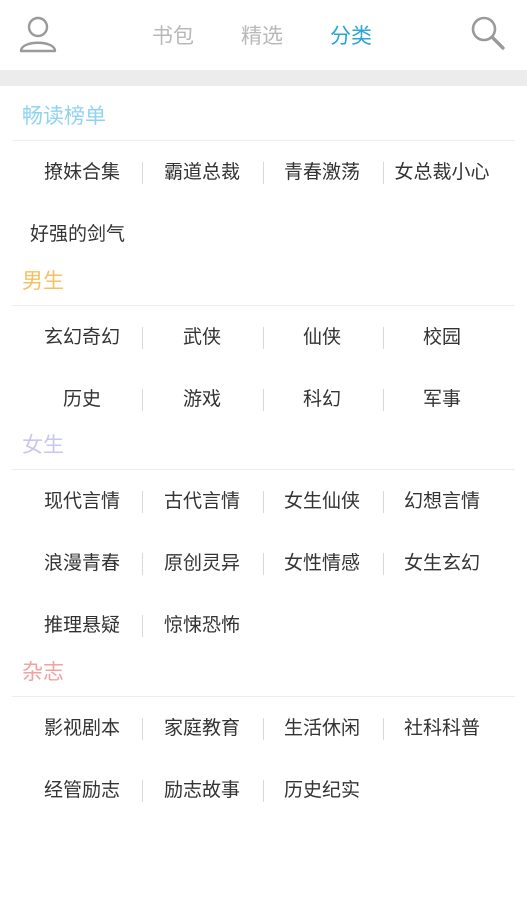  Describe the element at coordinates (82, 172) in the screenshot. I see `category-item: 撩妹合集` at that location.